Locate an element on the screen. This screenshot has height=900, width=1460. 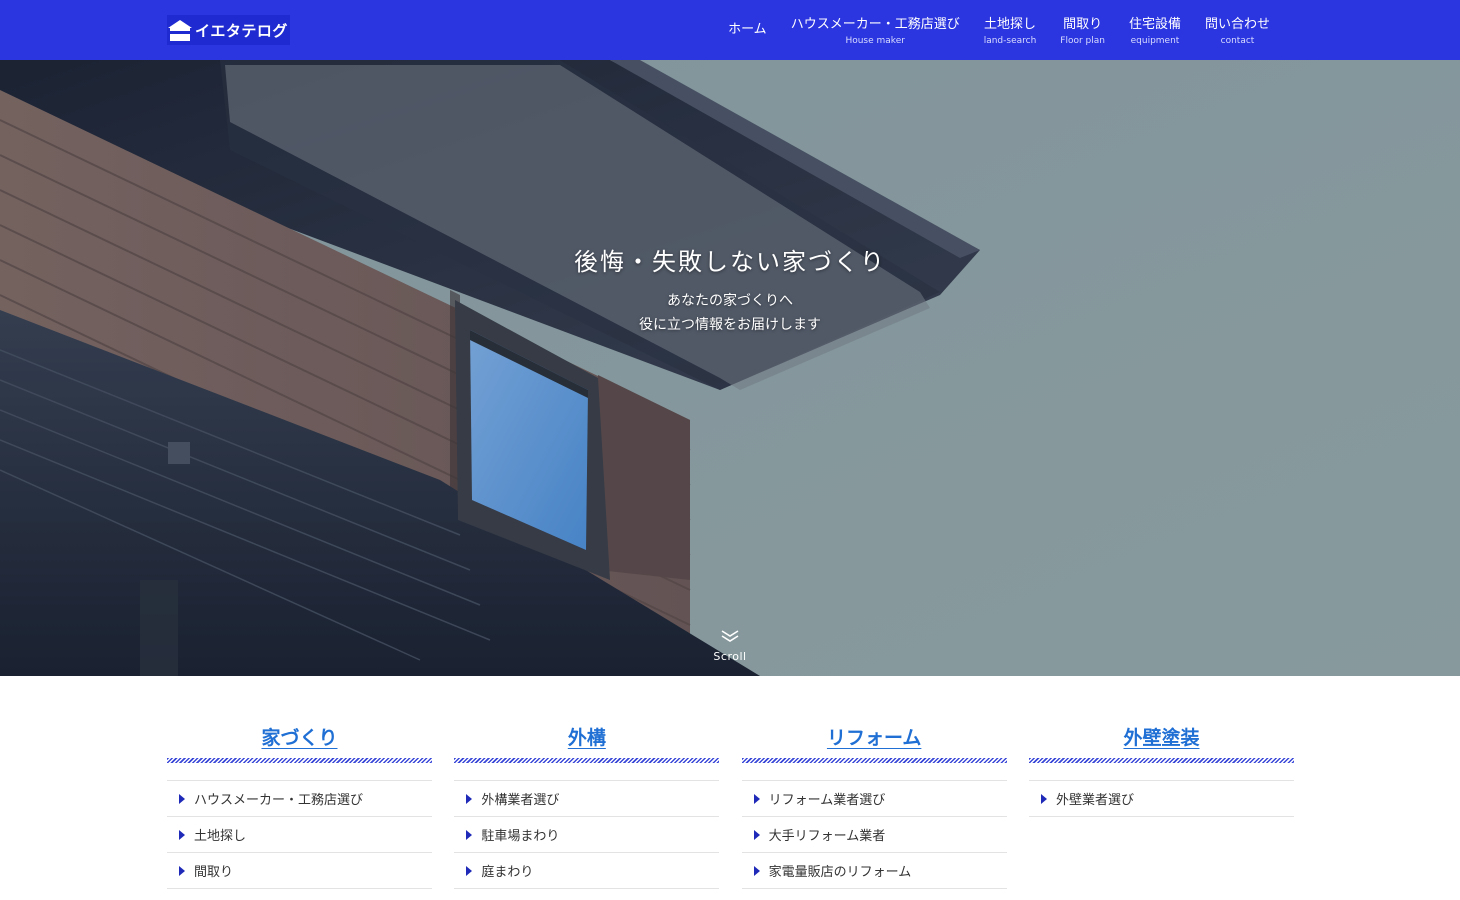
nav-equipment: 住宅設備 equipment is located at coordinates (1155, 23).